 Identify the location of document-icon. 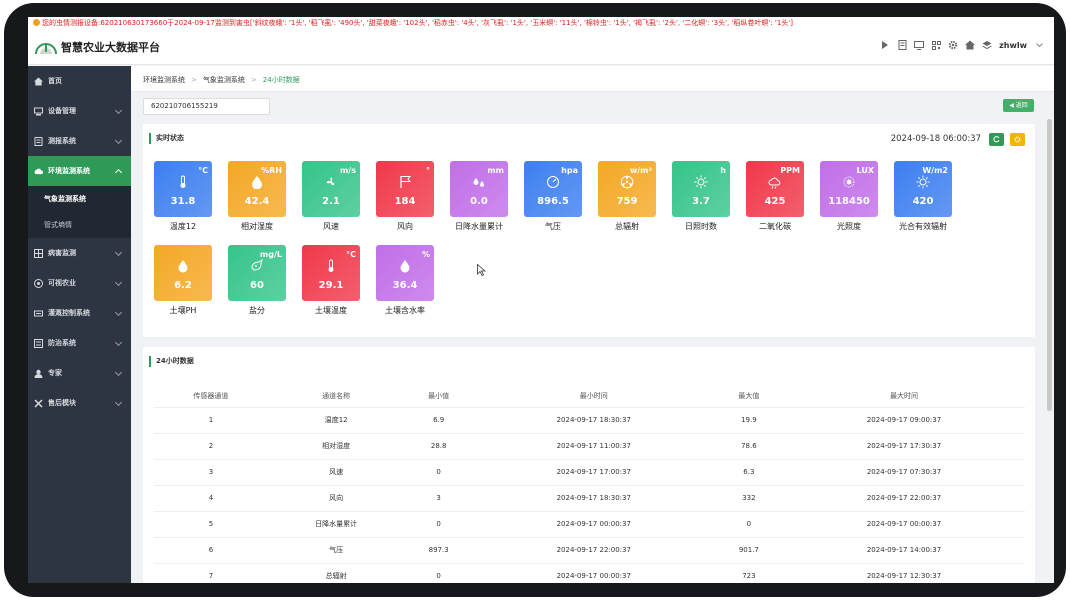
(902, 45).